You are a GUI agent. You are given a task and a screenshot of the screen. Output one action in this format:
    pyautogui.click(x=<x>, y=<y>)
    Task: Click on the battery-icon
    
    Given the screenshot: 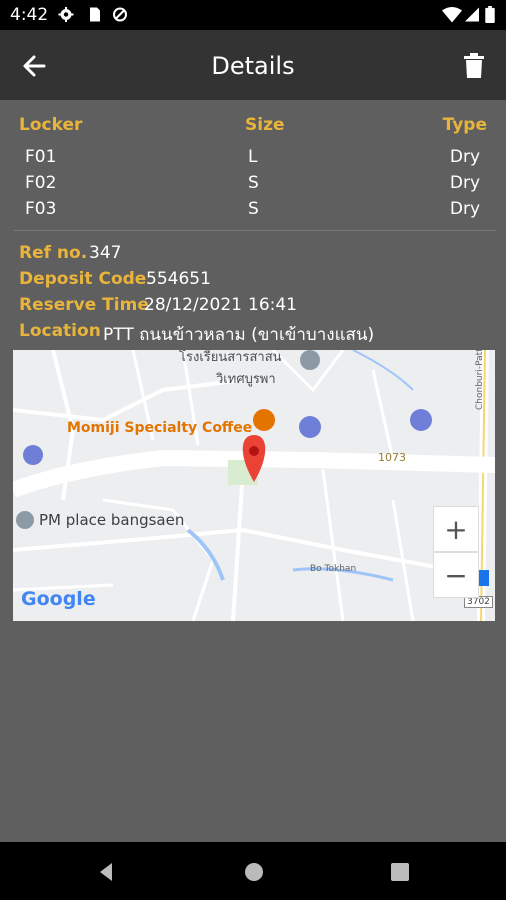 What is the action you would take?
    pyautogui.click(x=490, y=14)
    